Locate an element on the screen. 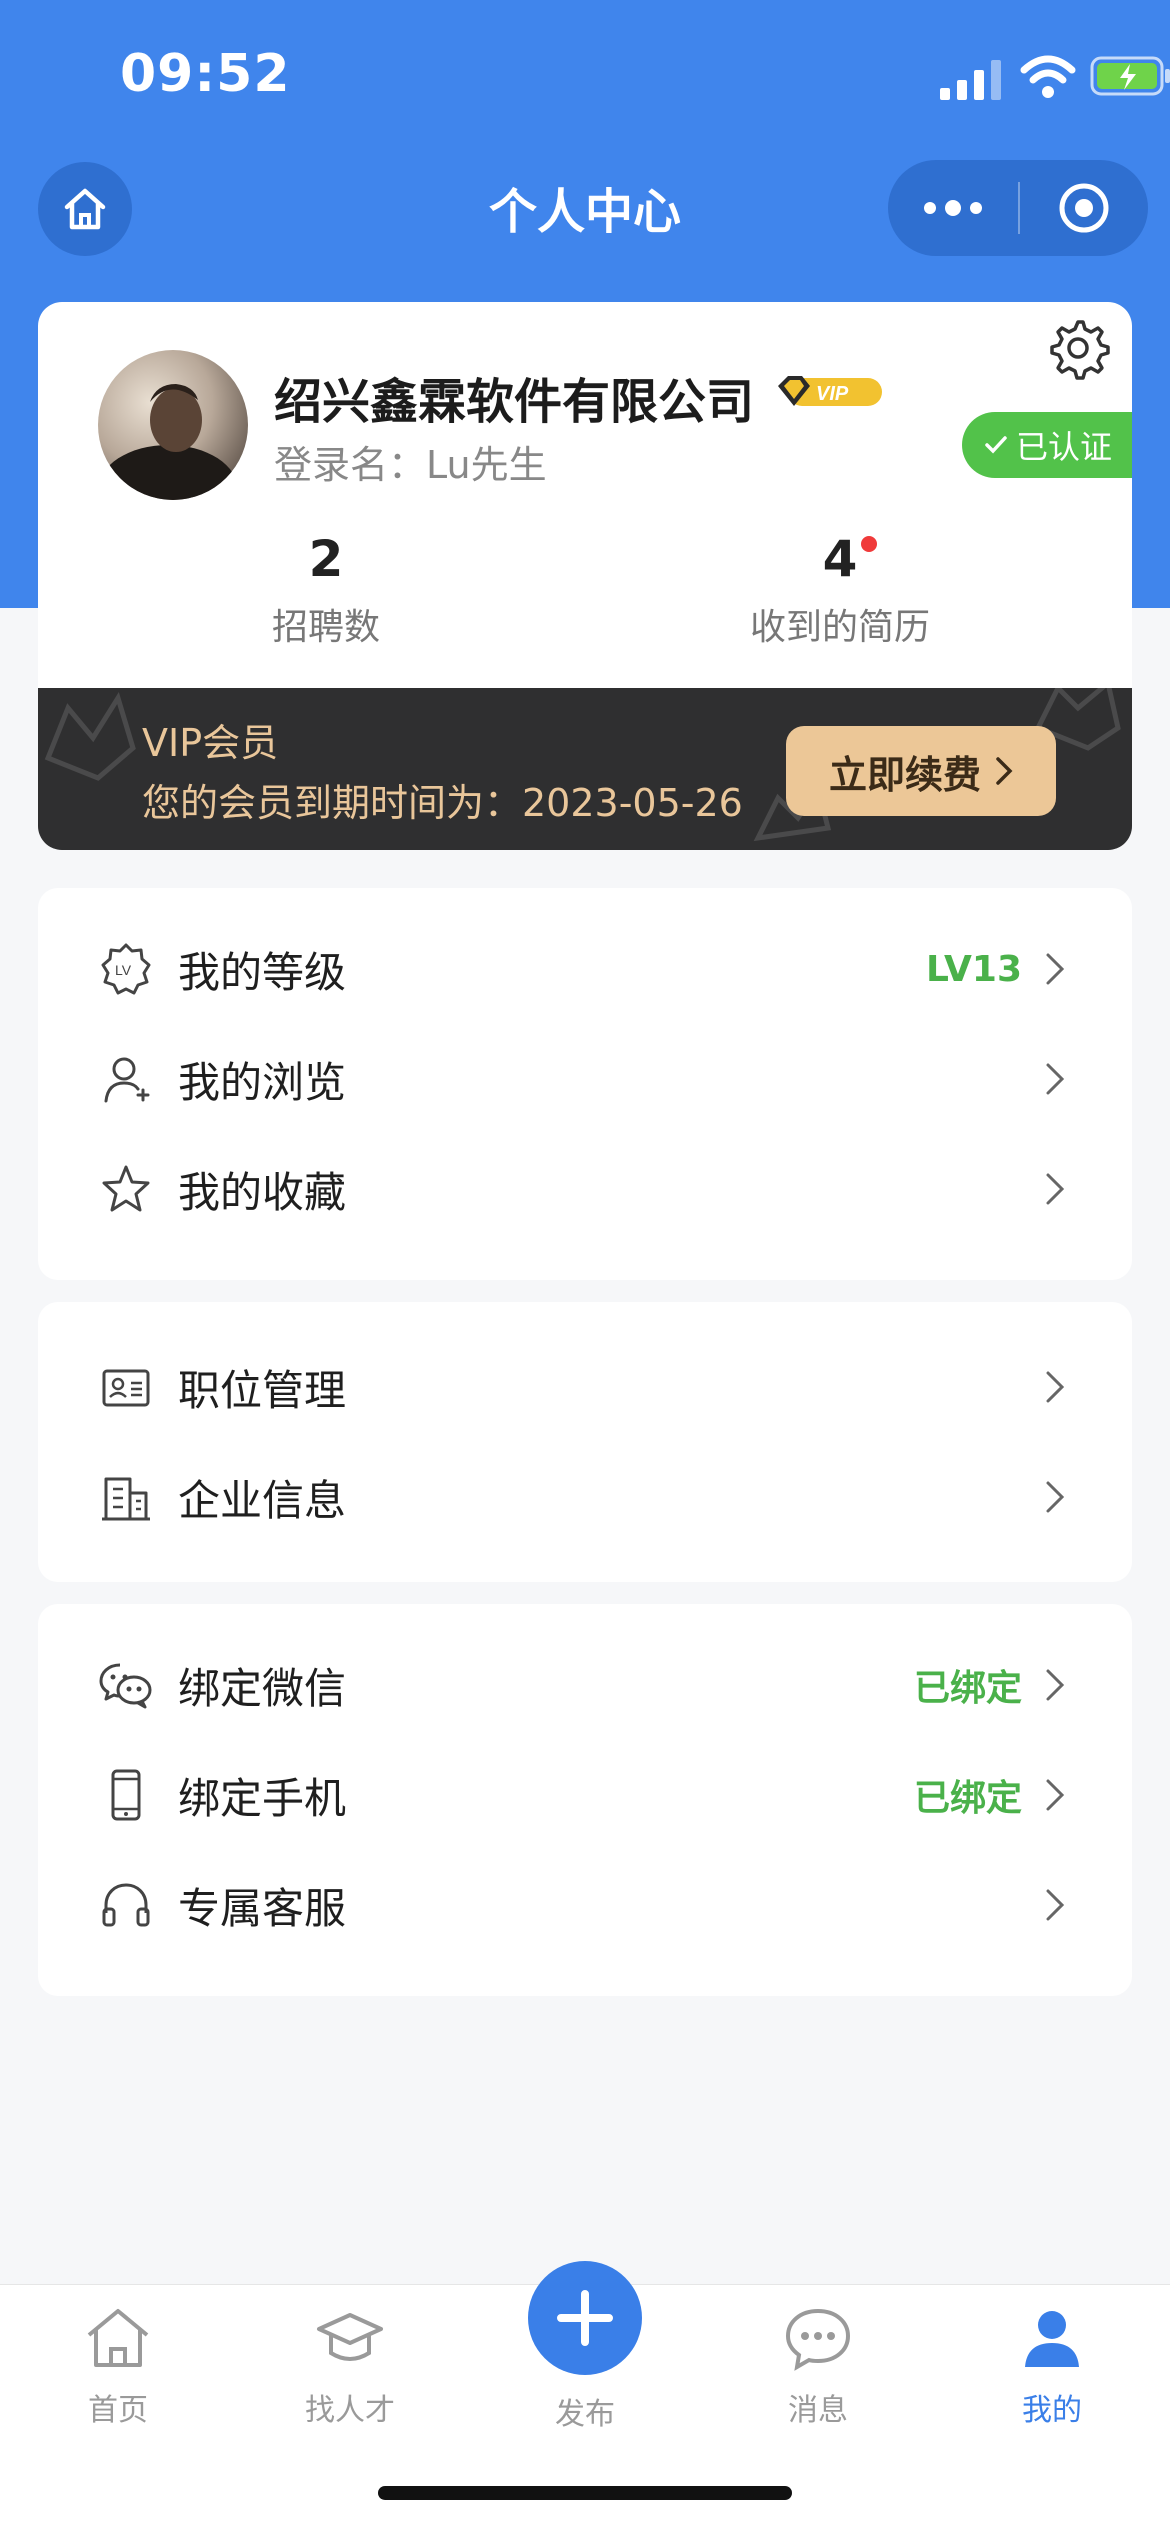  headset-icon is located at coordinates (126, 1905).